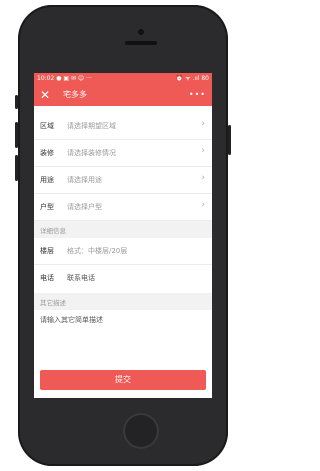 This screenshot has height=471, width=320. What do you see at coordinates (123, 95) in the screenshot?
I see `app-bar: ✕ 宅多多 •••` at bounding box center [123, 95].